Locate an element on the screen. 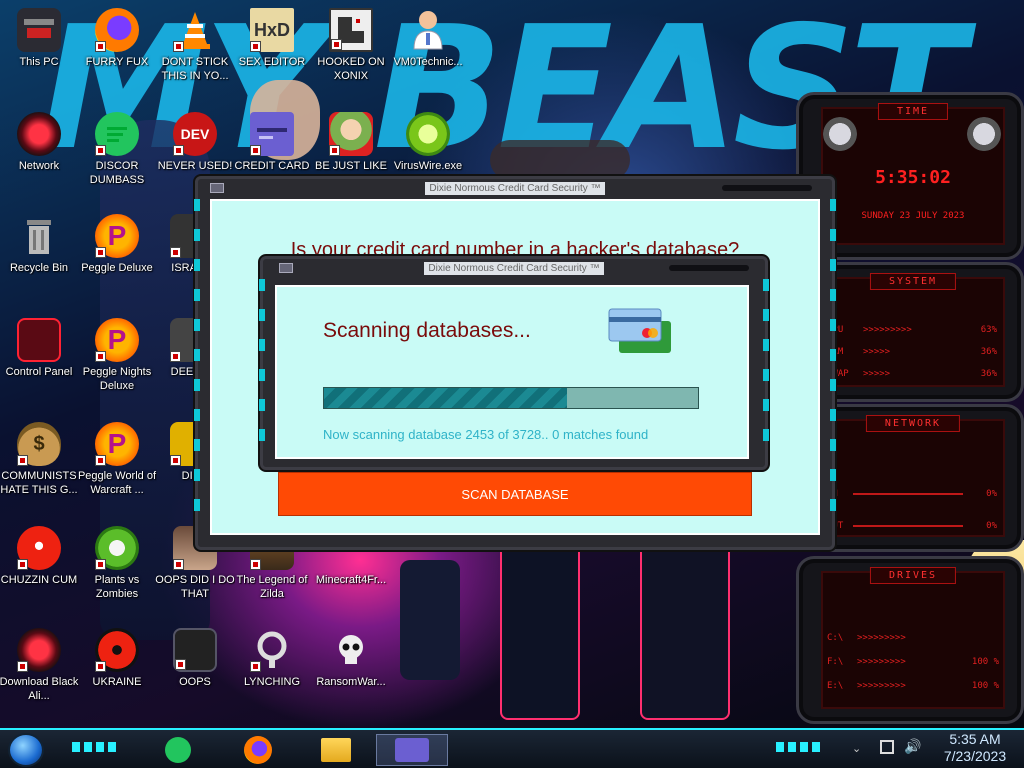 The width and height of the screenshot is (1024, 768). tray-time: 5:35 AM is located at coordinates (975, 739).